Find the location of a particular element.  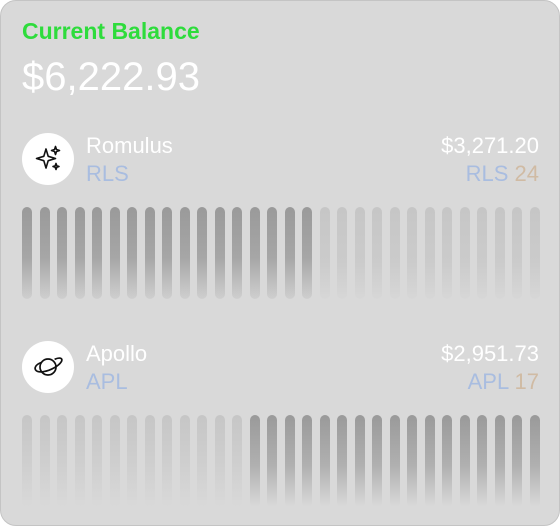

holding-quantity: 24 is located at coordinates (526, 173).